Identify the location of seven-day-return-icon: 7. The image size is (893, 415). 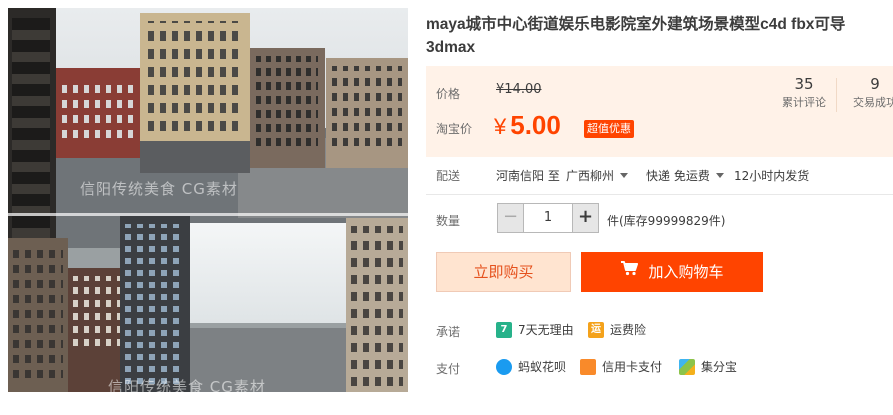
(504, 329).